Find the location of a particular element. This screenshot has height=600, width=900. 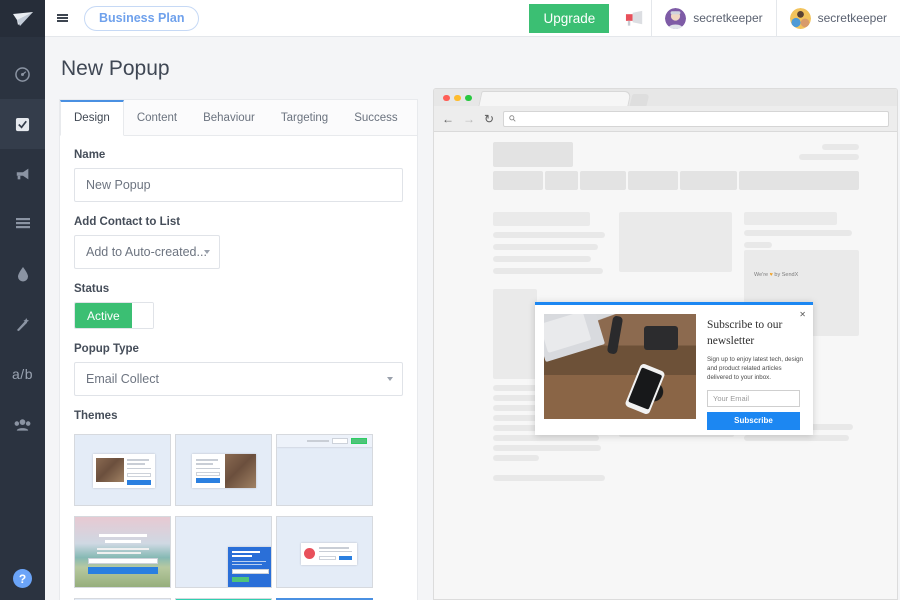

camera-strap-shape is located at coordinates (615, 335).